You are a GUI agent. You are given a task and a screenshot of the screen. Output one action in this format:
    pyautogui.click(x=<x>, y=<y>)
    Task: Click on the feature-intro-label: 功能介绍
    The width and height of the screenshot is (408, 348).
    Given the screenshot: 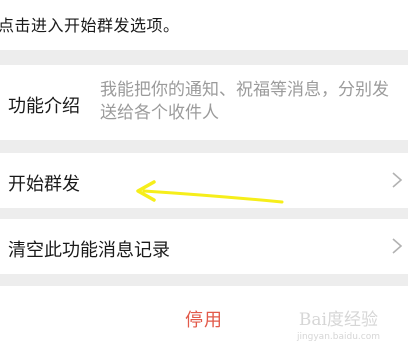 What is the action you would take?
    pyautogui.click(x=44, y=106)
    